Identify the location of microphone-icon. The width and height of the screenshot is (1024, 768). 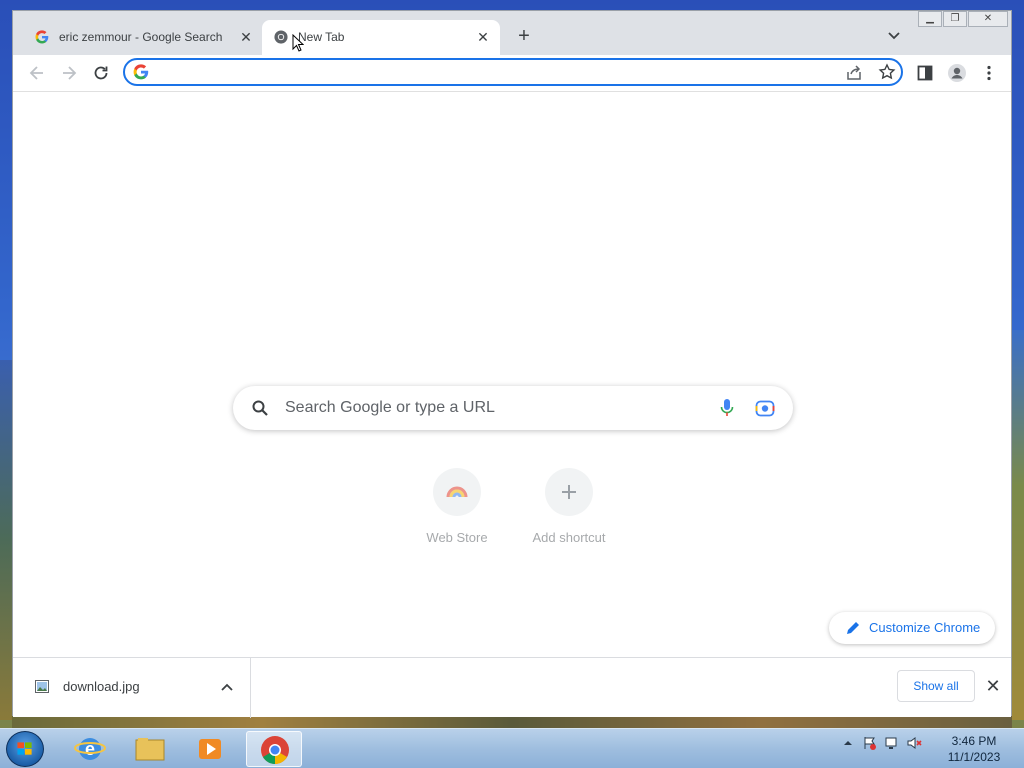
(727, 408).